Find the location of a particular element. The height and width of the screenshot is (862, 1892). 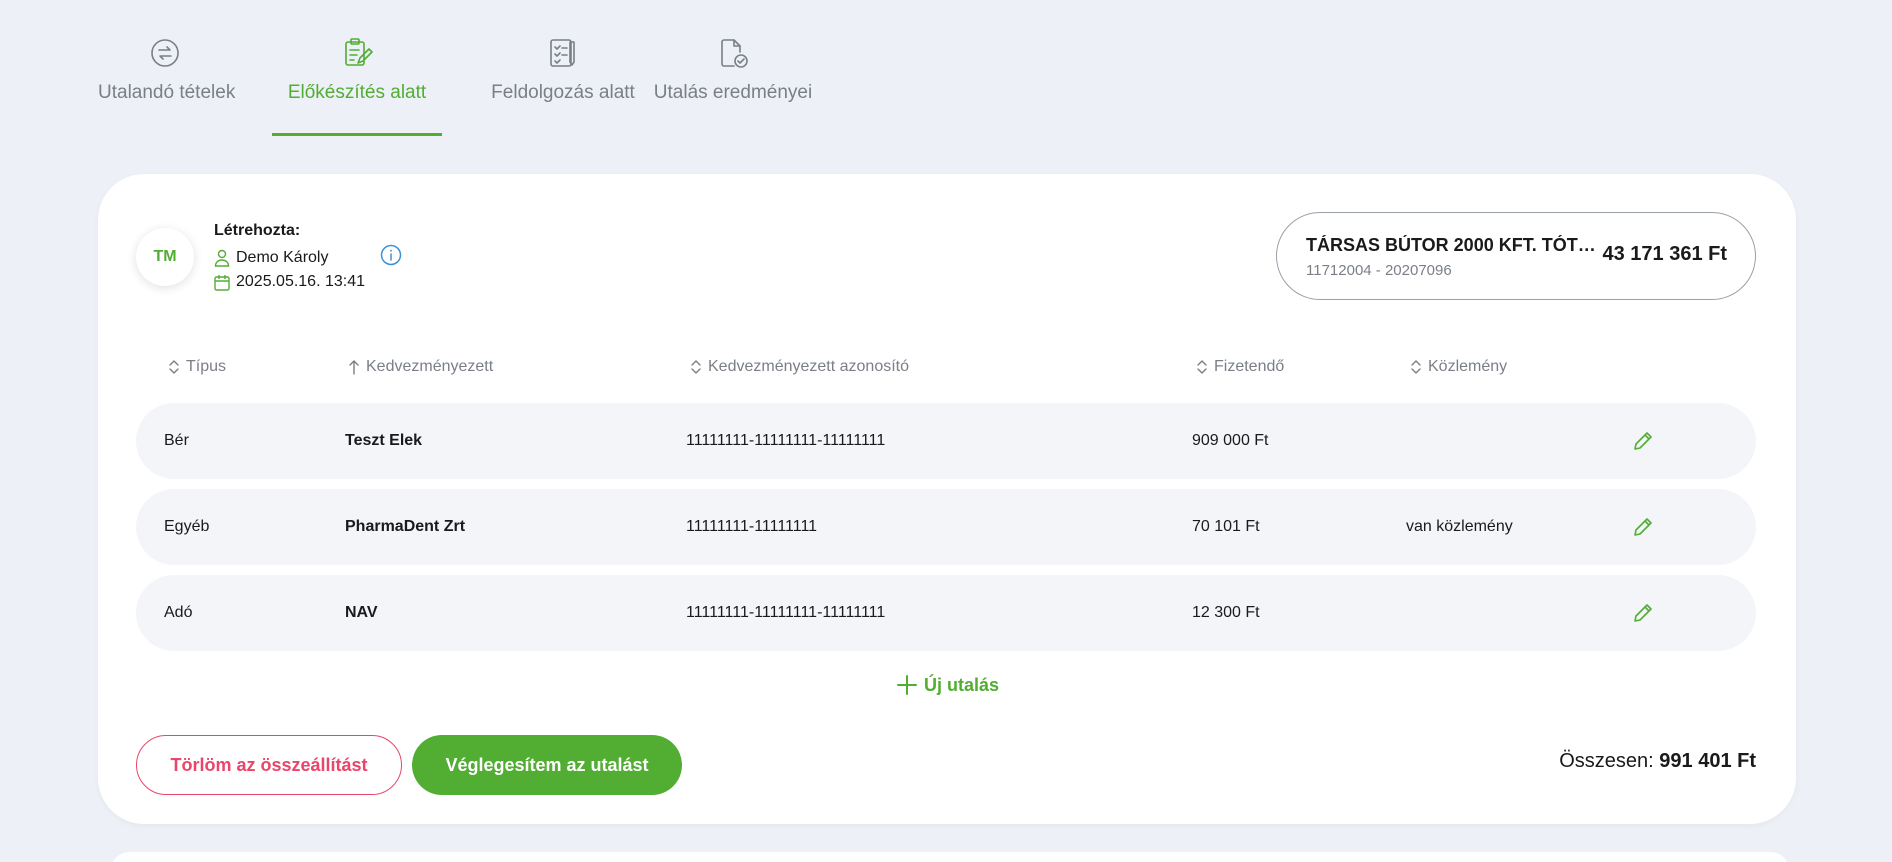

new-transfer-button: Új utalás is located at coordinates (947, 685).